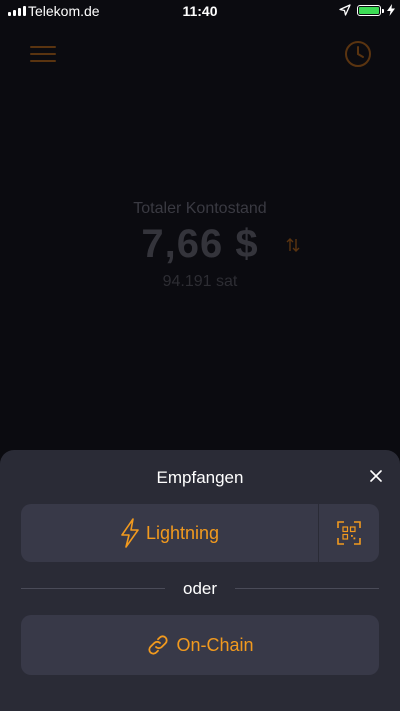 The image size is (400, 711). I want to click on qr-scan-button, so click(349, 533).